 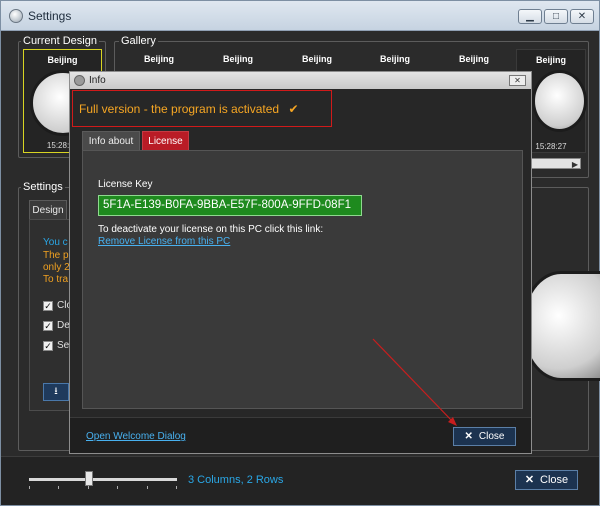 I want to click on dialog-close-label: Close, so click(x=491, y=436).